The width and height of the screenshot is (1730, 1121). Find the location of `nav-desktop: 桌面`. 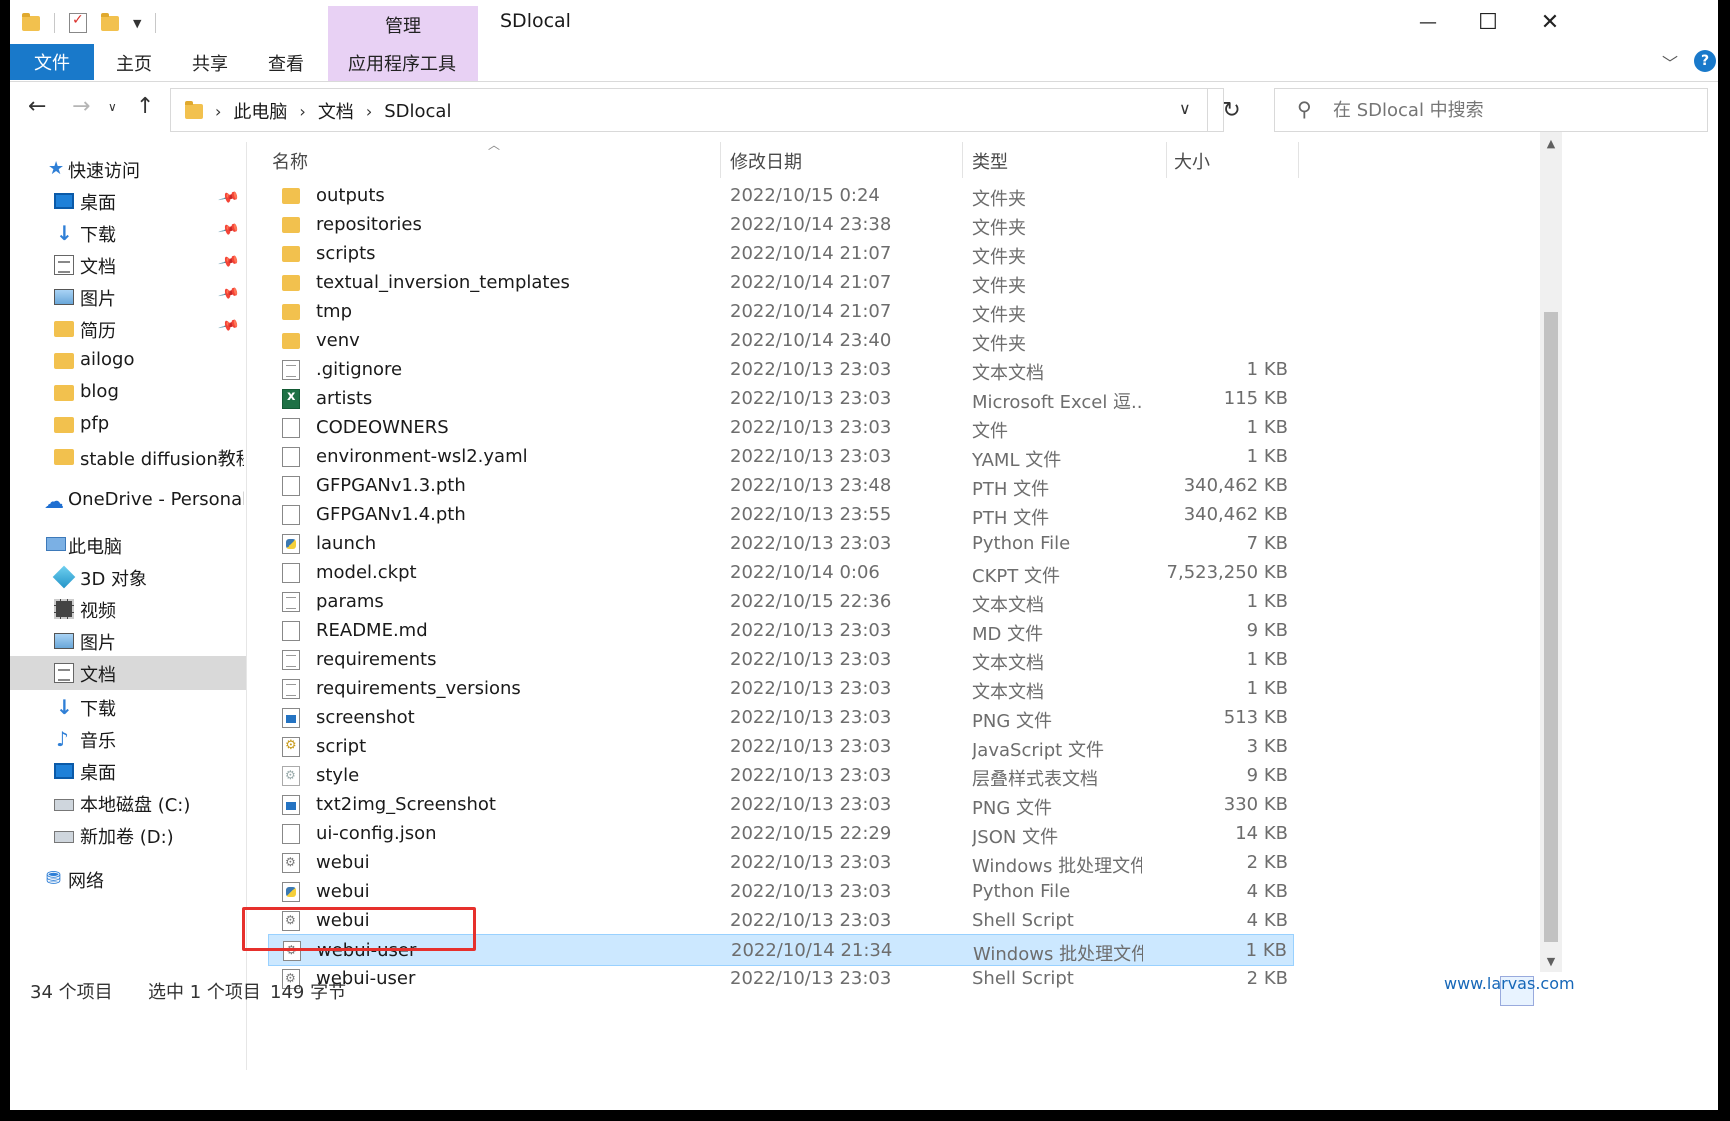

nav-desktop: 桌面 is located at coordinates (128, 771).